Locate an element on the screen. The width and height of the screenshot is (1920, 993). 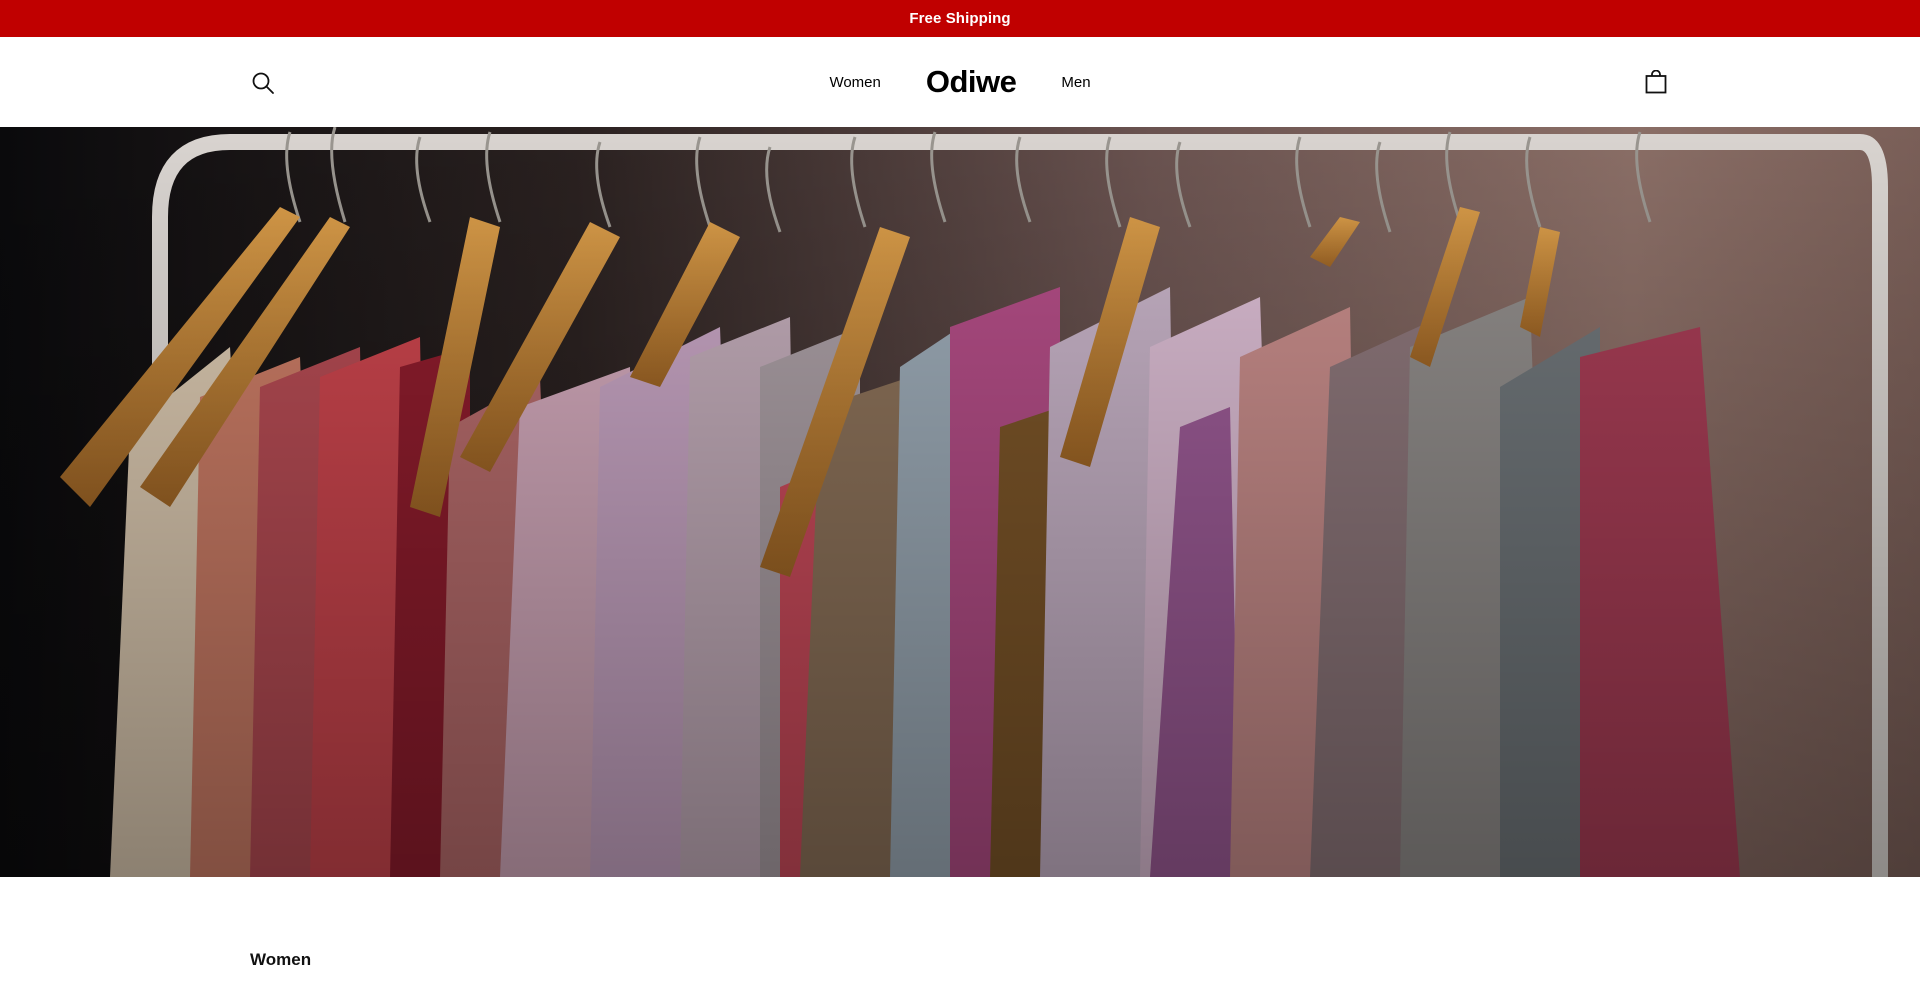
shopping-bag-icon is located at coordinates (1656, 82).